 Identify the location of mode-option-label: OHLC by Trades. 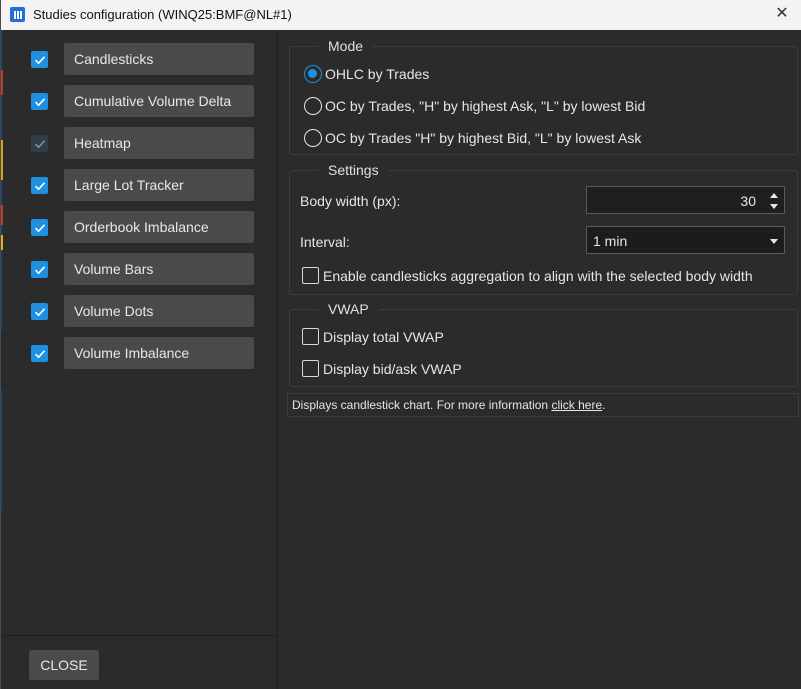
(377, 74).